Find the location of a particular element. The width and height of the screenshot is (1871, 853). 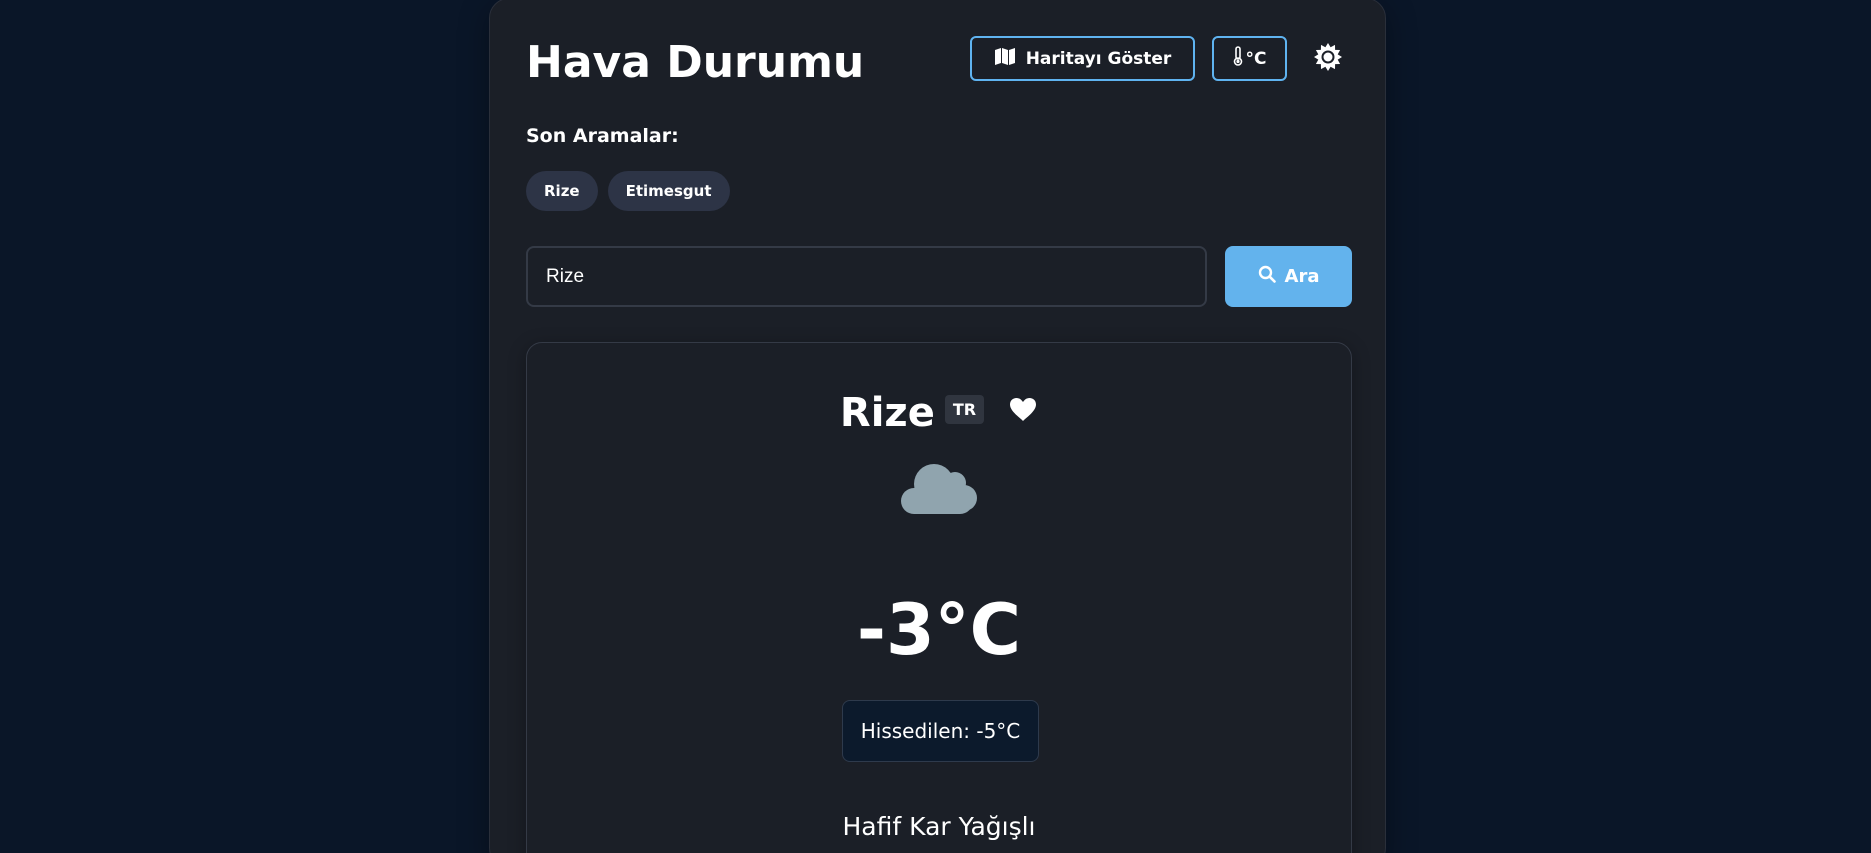

theme-toggle-button is located at coordinates (1328, 59).